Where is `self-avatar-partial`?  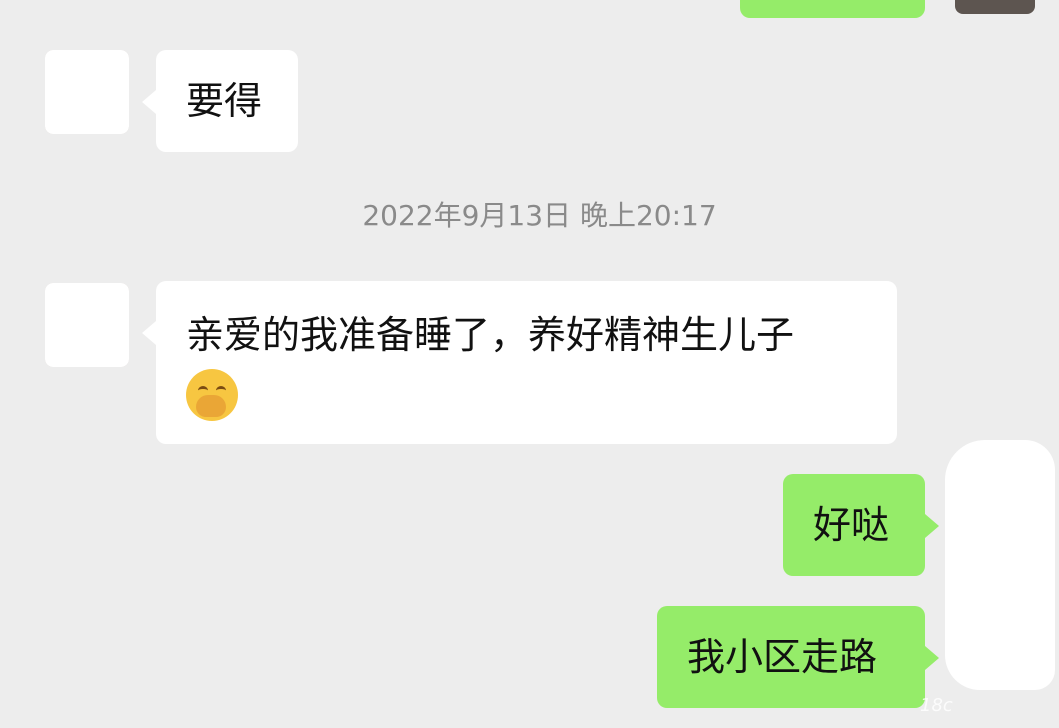 self-avatar-partial is located at coordinates (995, 7).